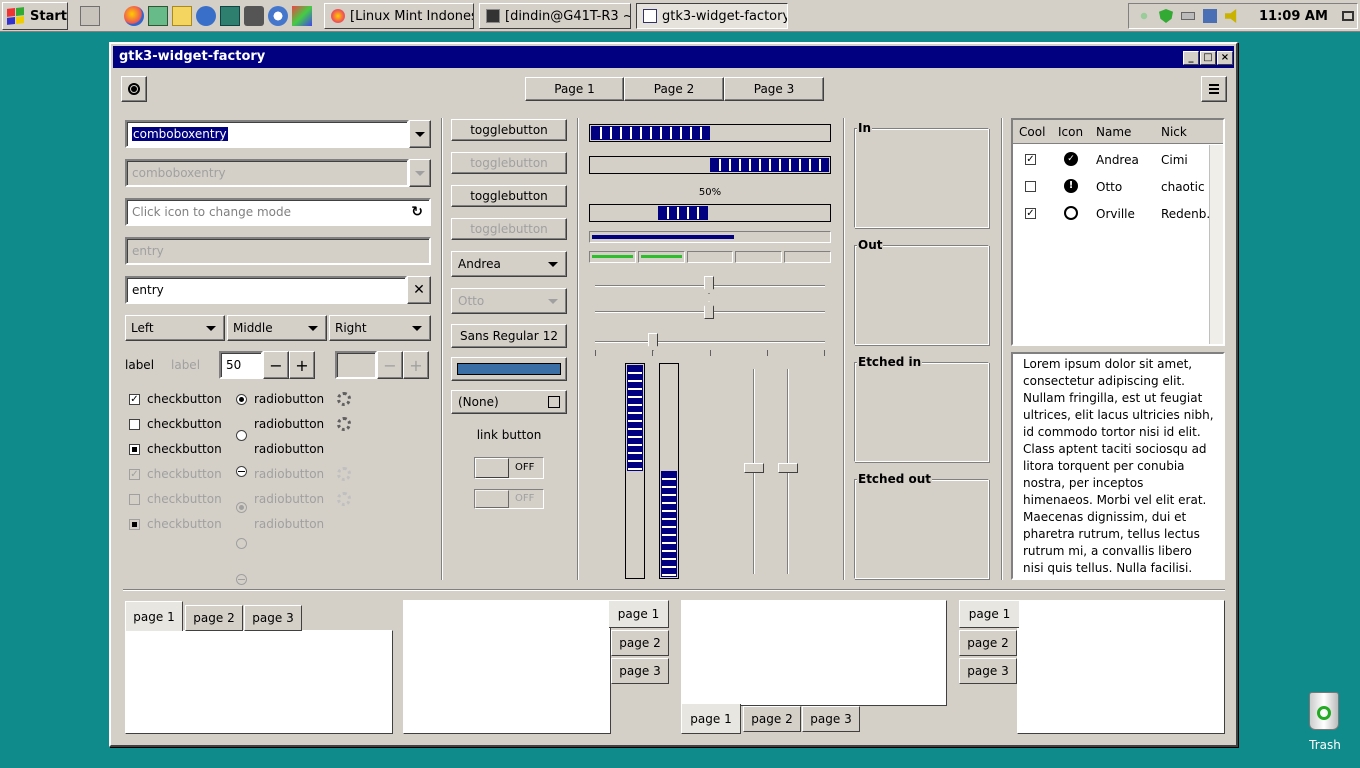 This screenshot has height=768, width=1360. Describe the element at coordinates (277, 328) in the screenshot. I see `combo-middle: Middle` at that location.